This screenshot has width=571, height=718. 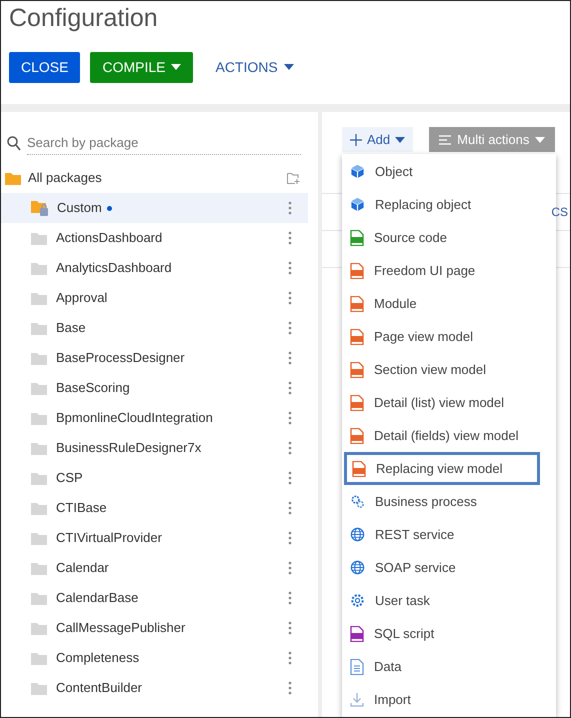 What do you see at coordinates (142, 67) in the screenshot?
I see `compile-button: COMPILE` at bounding box center [142, 67].